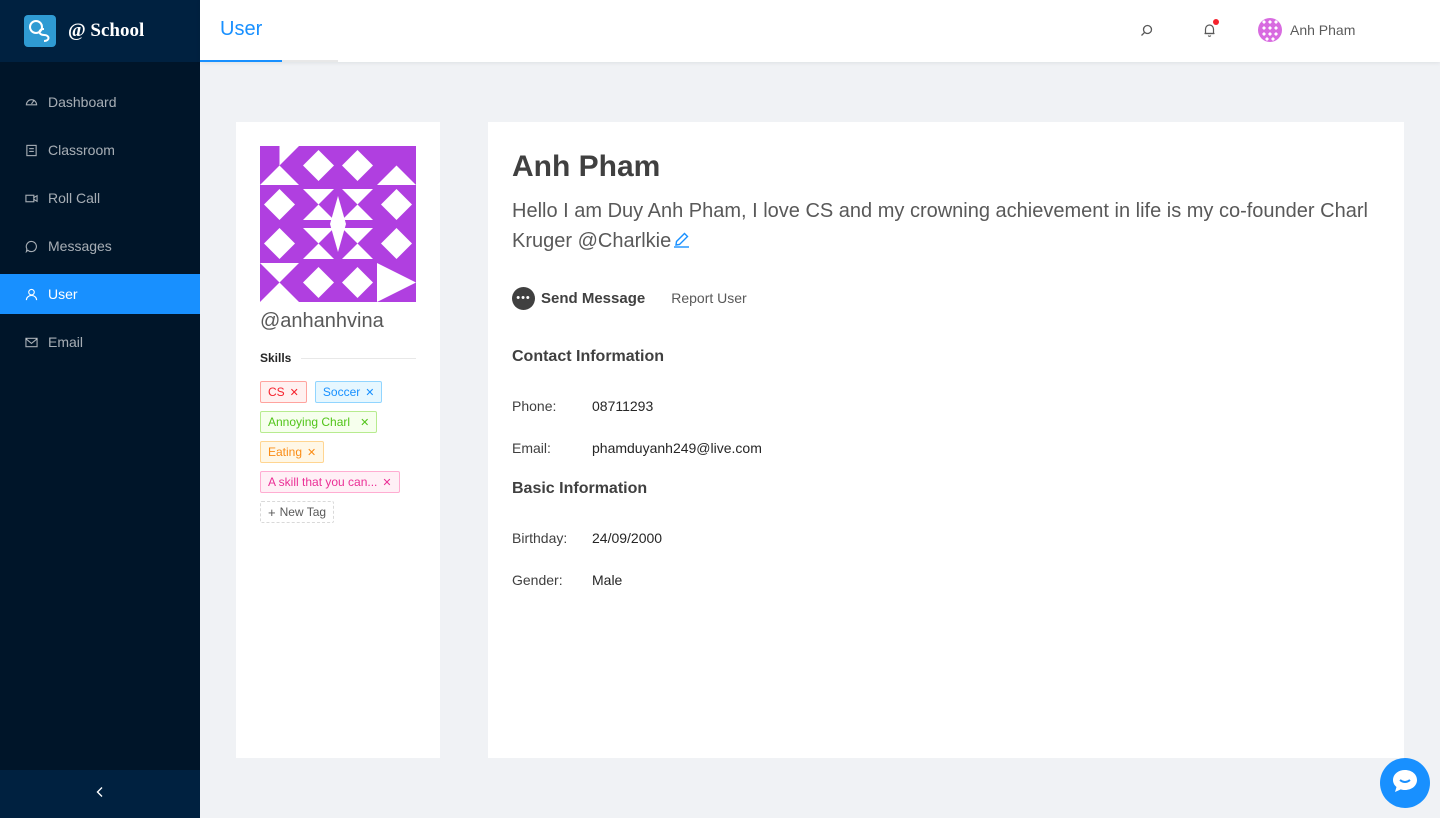 This screenshot has width=1440, height=818. I want to click on phone-row: Phone: 08711293, so click(946, 406).